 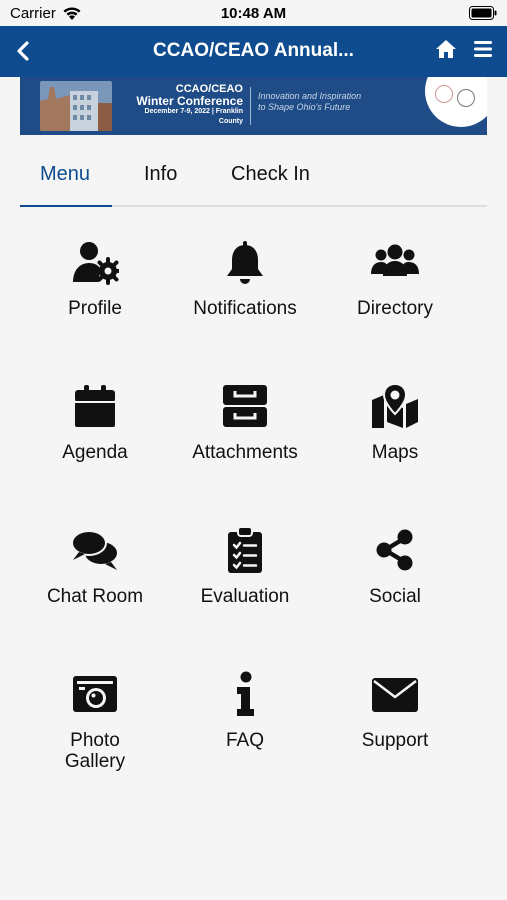 What do you see at coordinates (250, 106) in the screenshot?
I see `banner-divider` at bounding box center [250, 106].